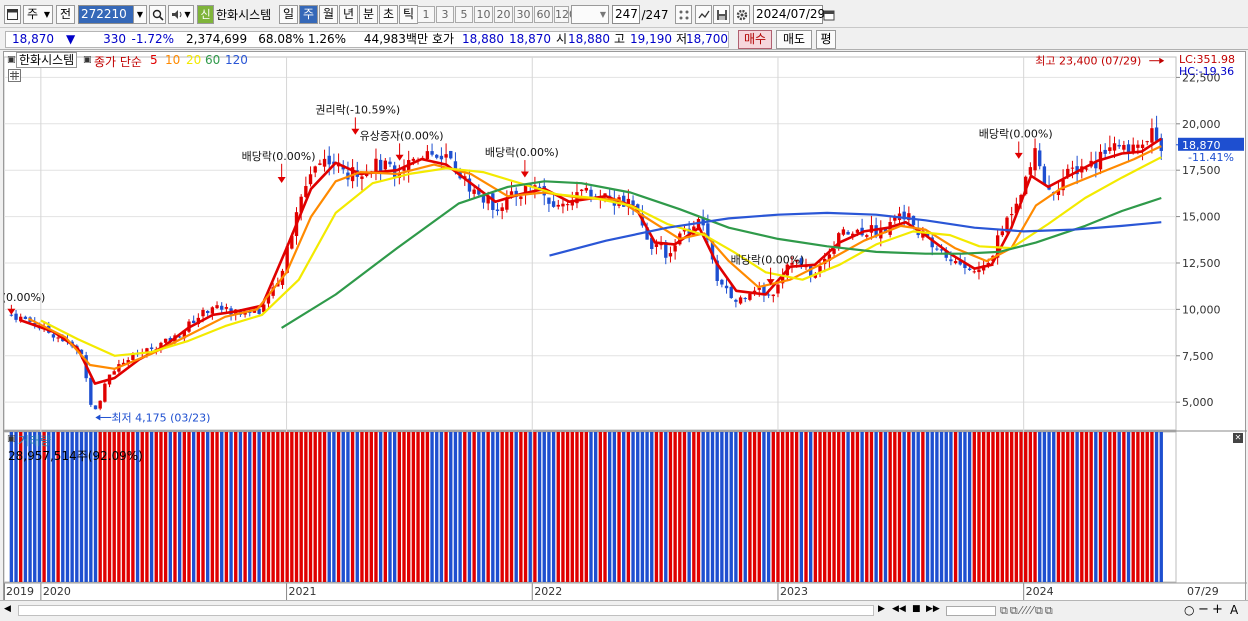 The image size is (1248, 621). Describe the element at coordinates (464, 14) in the screenshot. I see `minute-5-button: 5` at that location.